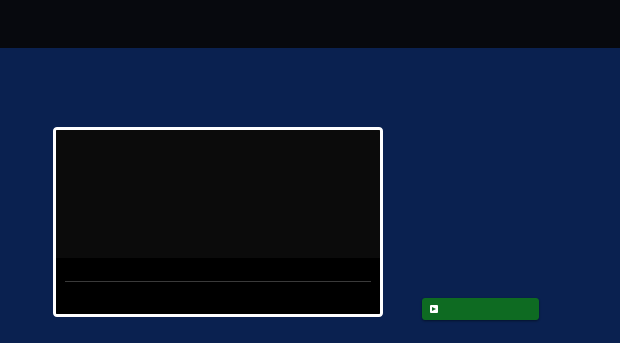  What do you see at coordinates (218, 281) in the screenshot?
I see `progress-bar` at bounding box center [218, 281].